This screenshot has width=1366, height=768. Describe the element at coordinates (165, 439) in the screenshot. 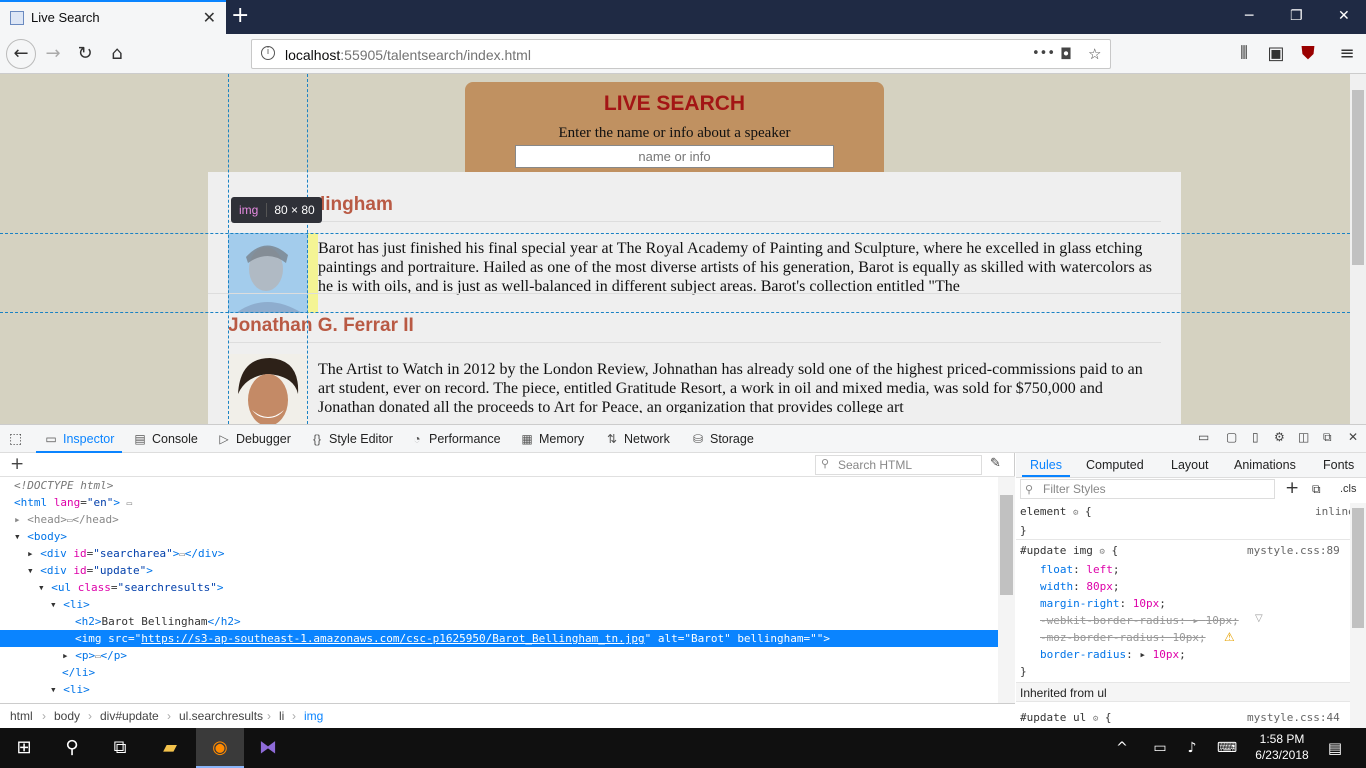

I see `tab-console: ▤ Console` at that location.